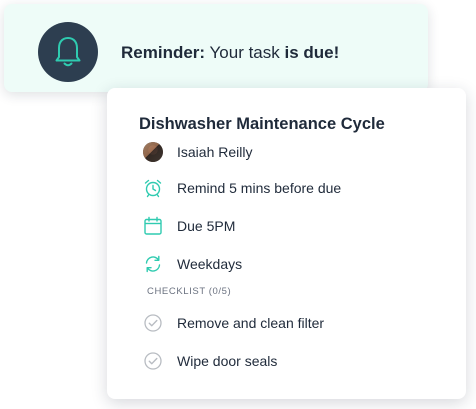  Describe the element at coordinates (215, 152) in the screenshot. I see `assignee-name: Isaiah Reilly` at that location.